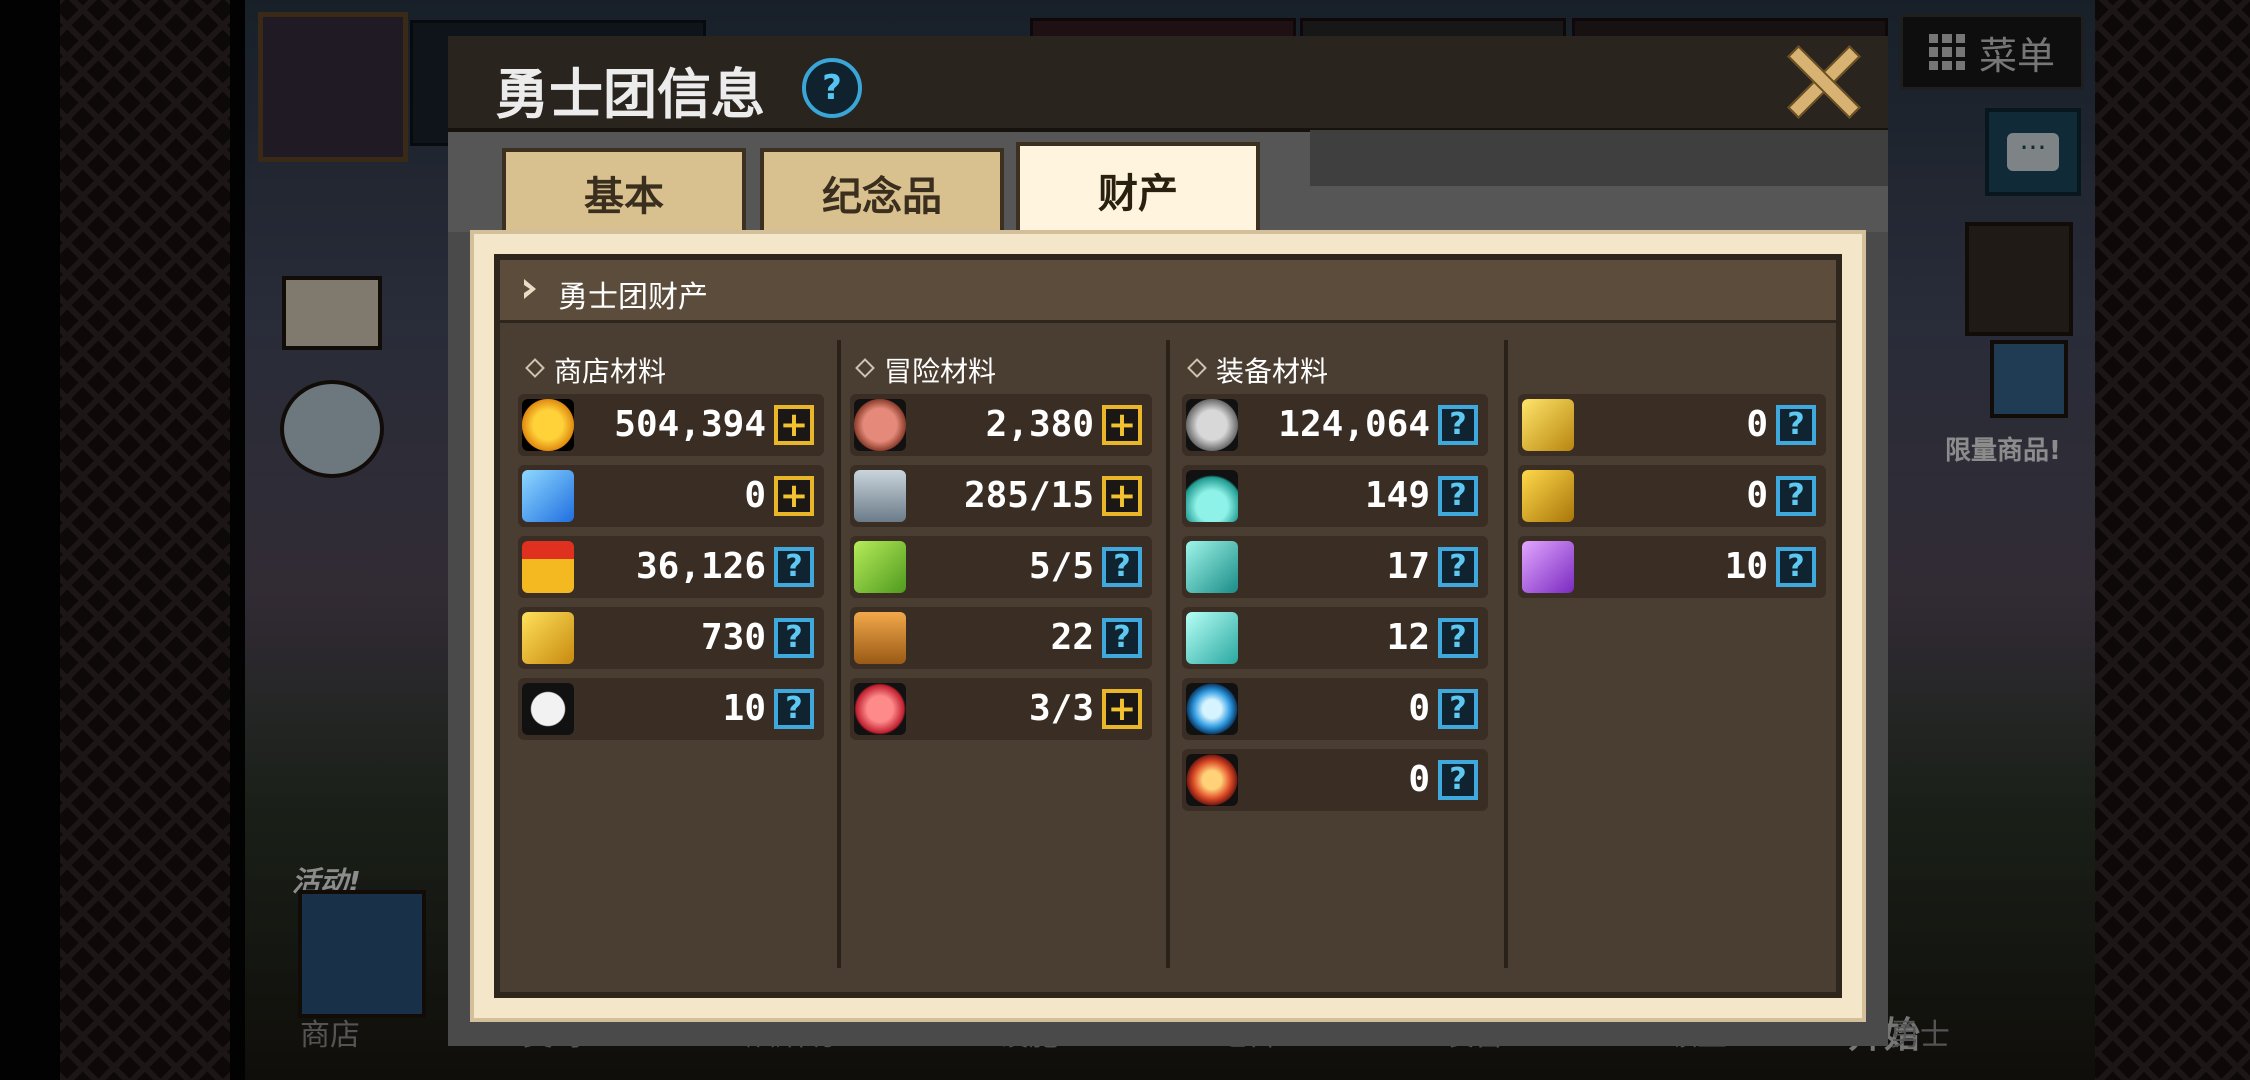 This screenshot has width=2250, height=1080. I want to click on teal-powder-icon, so click(1212, 496).